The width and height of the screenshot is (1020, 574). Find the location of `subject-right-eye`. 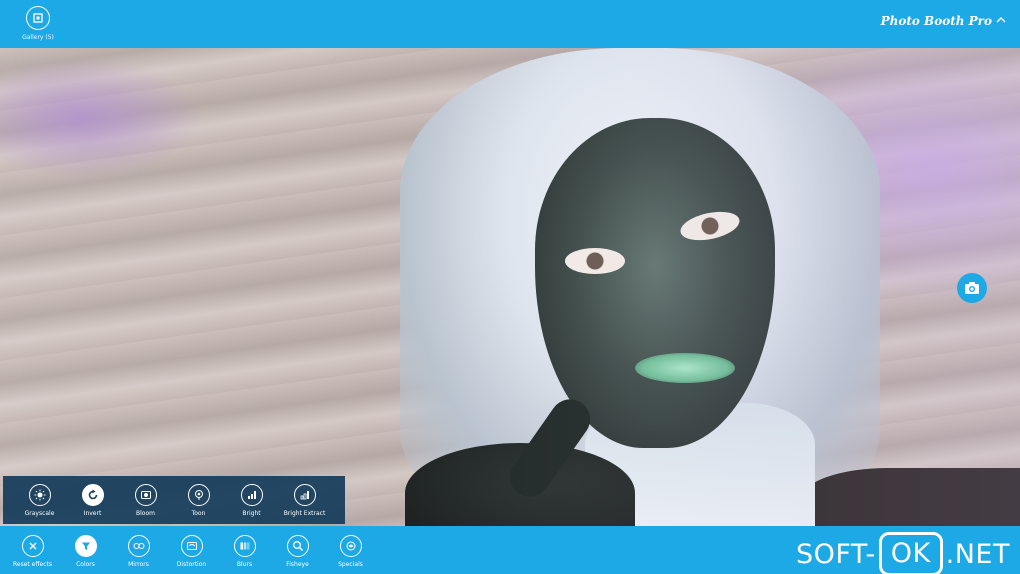

subject-right-eye is located at coordinates (710, 226).